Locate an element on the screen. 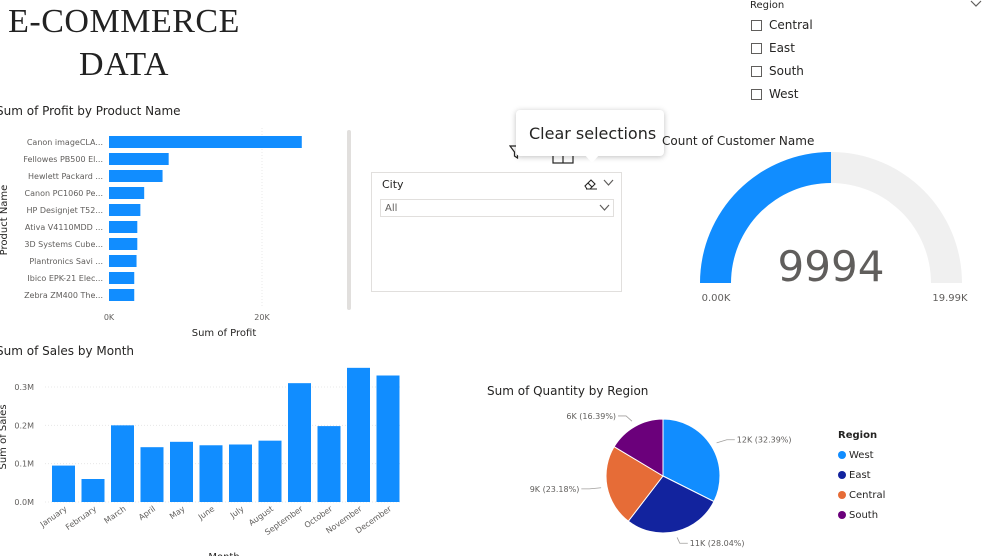  legend-item: Central is located at coordinates (898, 495).